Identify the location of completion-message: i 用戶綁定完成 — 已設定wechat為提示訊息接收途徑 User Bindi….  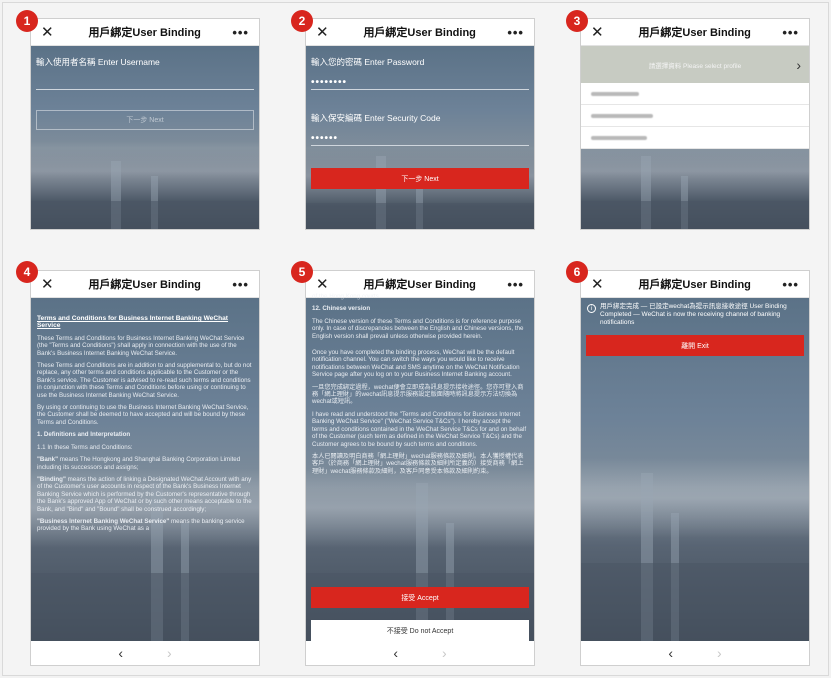
(695, 315).